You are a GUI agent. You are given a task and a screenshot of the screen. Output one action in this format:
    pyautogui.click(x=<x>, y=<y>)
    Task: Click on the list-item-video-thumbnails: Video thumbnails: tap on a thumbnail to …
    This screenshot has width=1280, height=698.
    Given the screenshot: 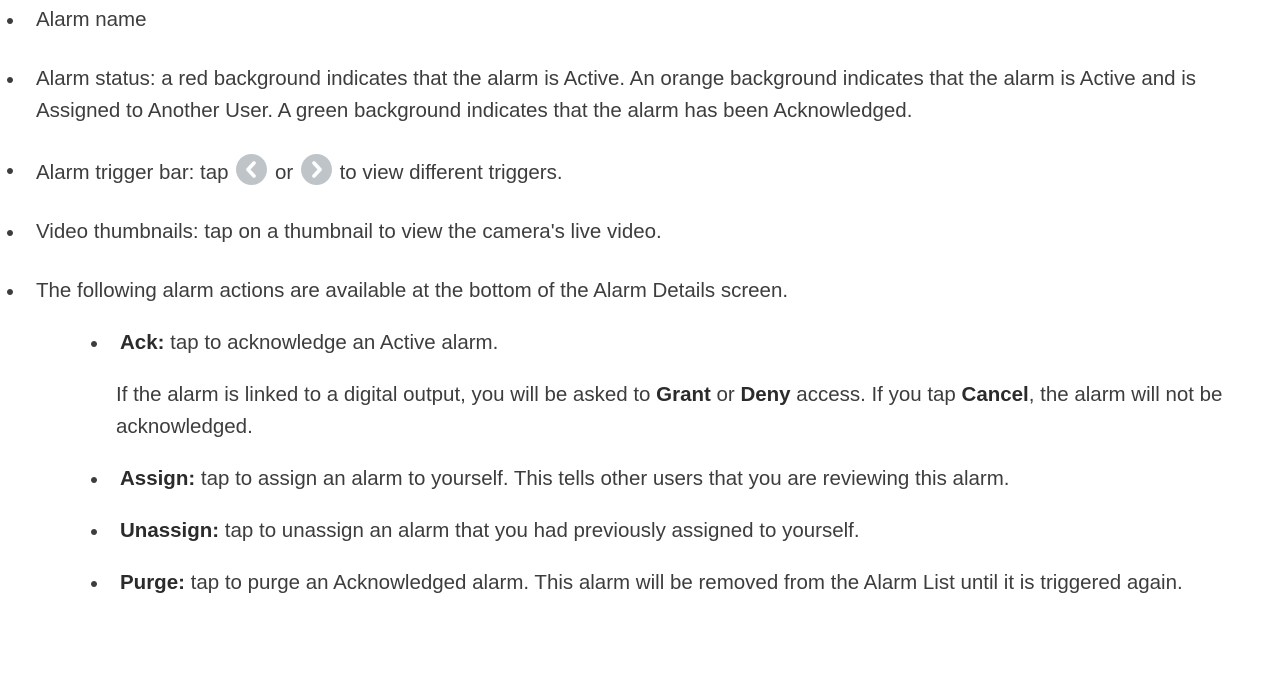 What is the action you would take?
    pyautogui.click(x=621, y=232)
    